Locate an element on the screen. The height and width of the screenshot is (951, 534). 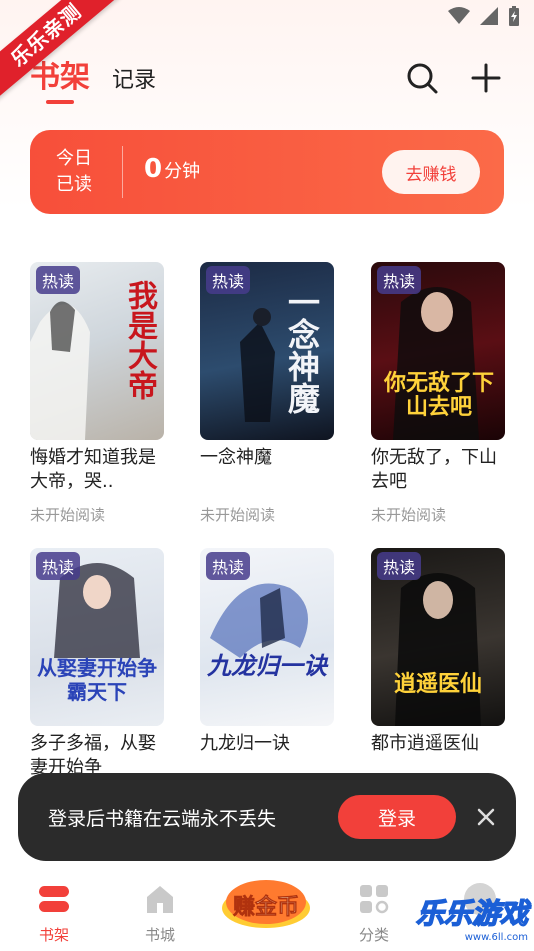
book-cover: 热读 你无敌了下山去吧 is located at coordinates (438, 351).